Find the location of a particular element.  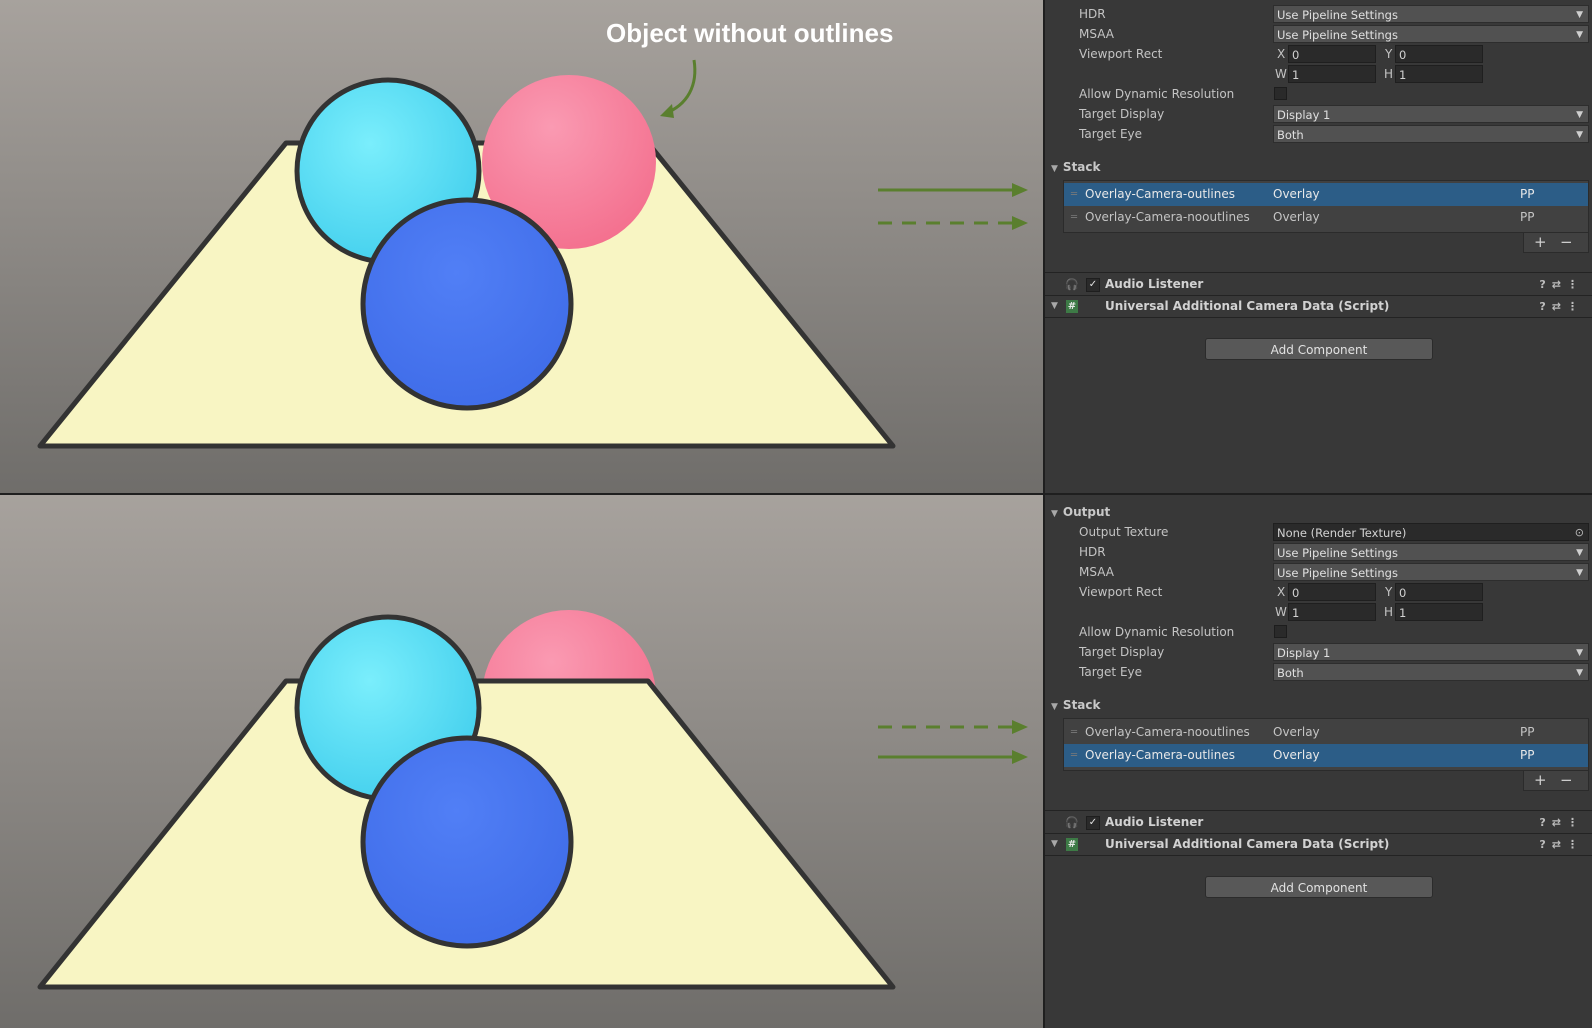

script-hash-icon: # is located at coordinates (1072, 306).